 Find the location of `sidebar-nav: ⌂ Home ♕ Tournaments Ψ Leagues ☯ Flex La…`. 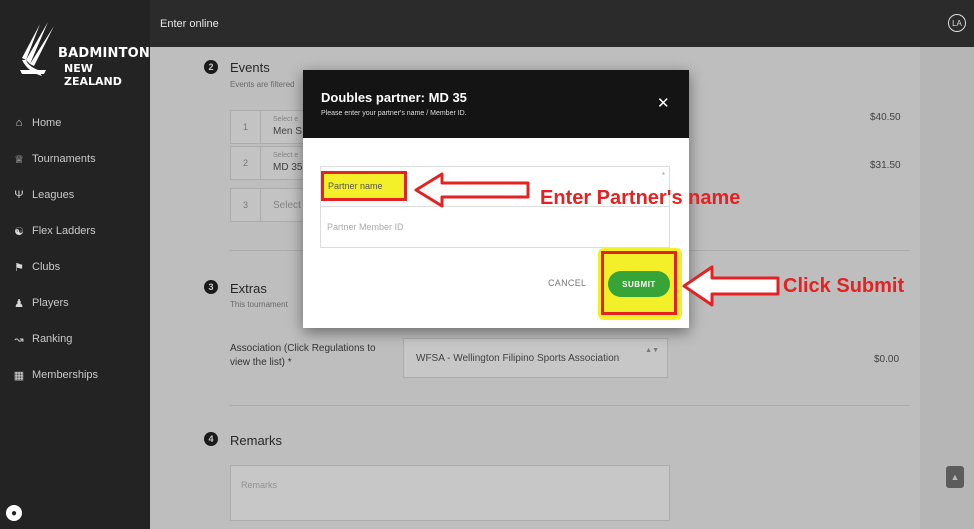

sidebar-nav: ⌂ Home ♕ Tournaments Ψ Leagues ☯ Flex La… is located at coordinates (75, 249).